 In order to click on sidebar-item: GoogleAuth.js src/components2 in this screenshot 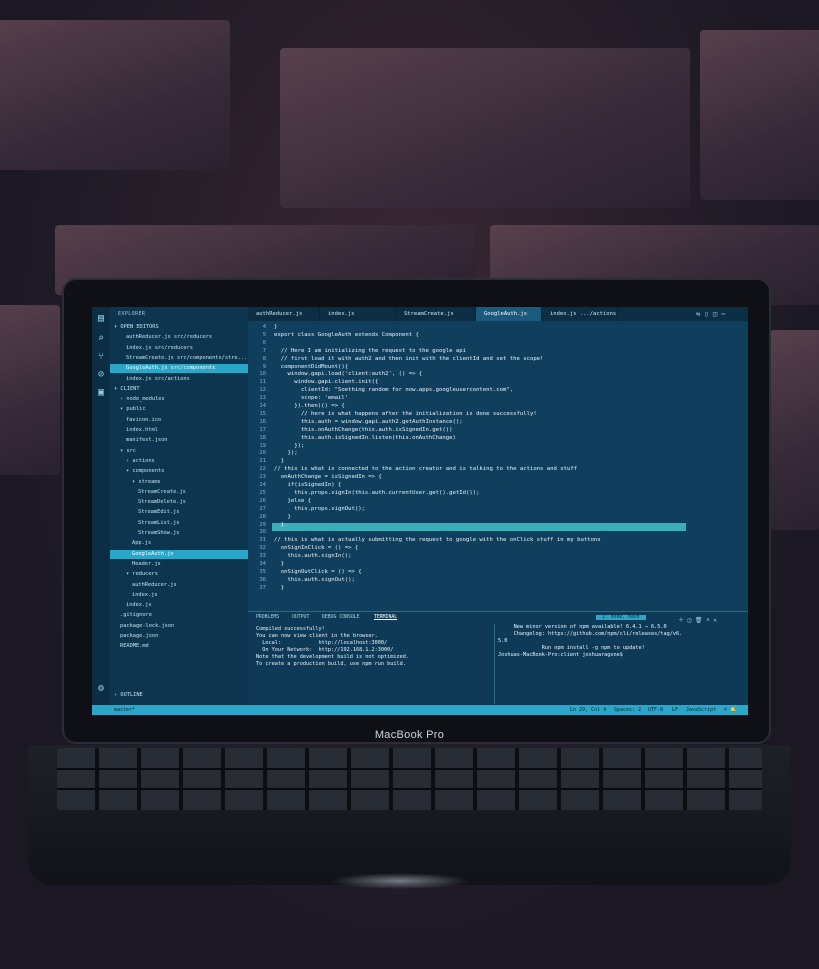, I will do `click(187, 369)`.